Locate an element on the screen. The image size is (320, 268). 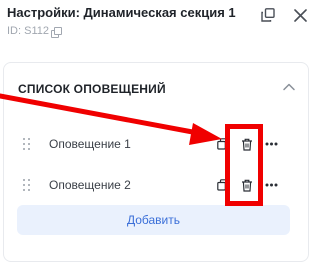
close-button is located at coordinates (300, 15).